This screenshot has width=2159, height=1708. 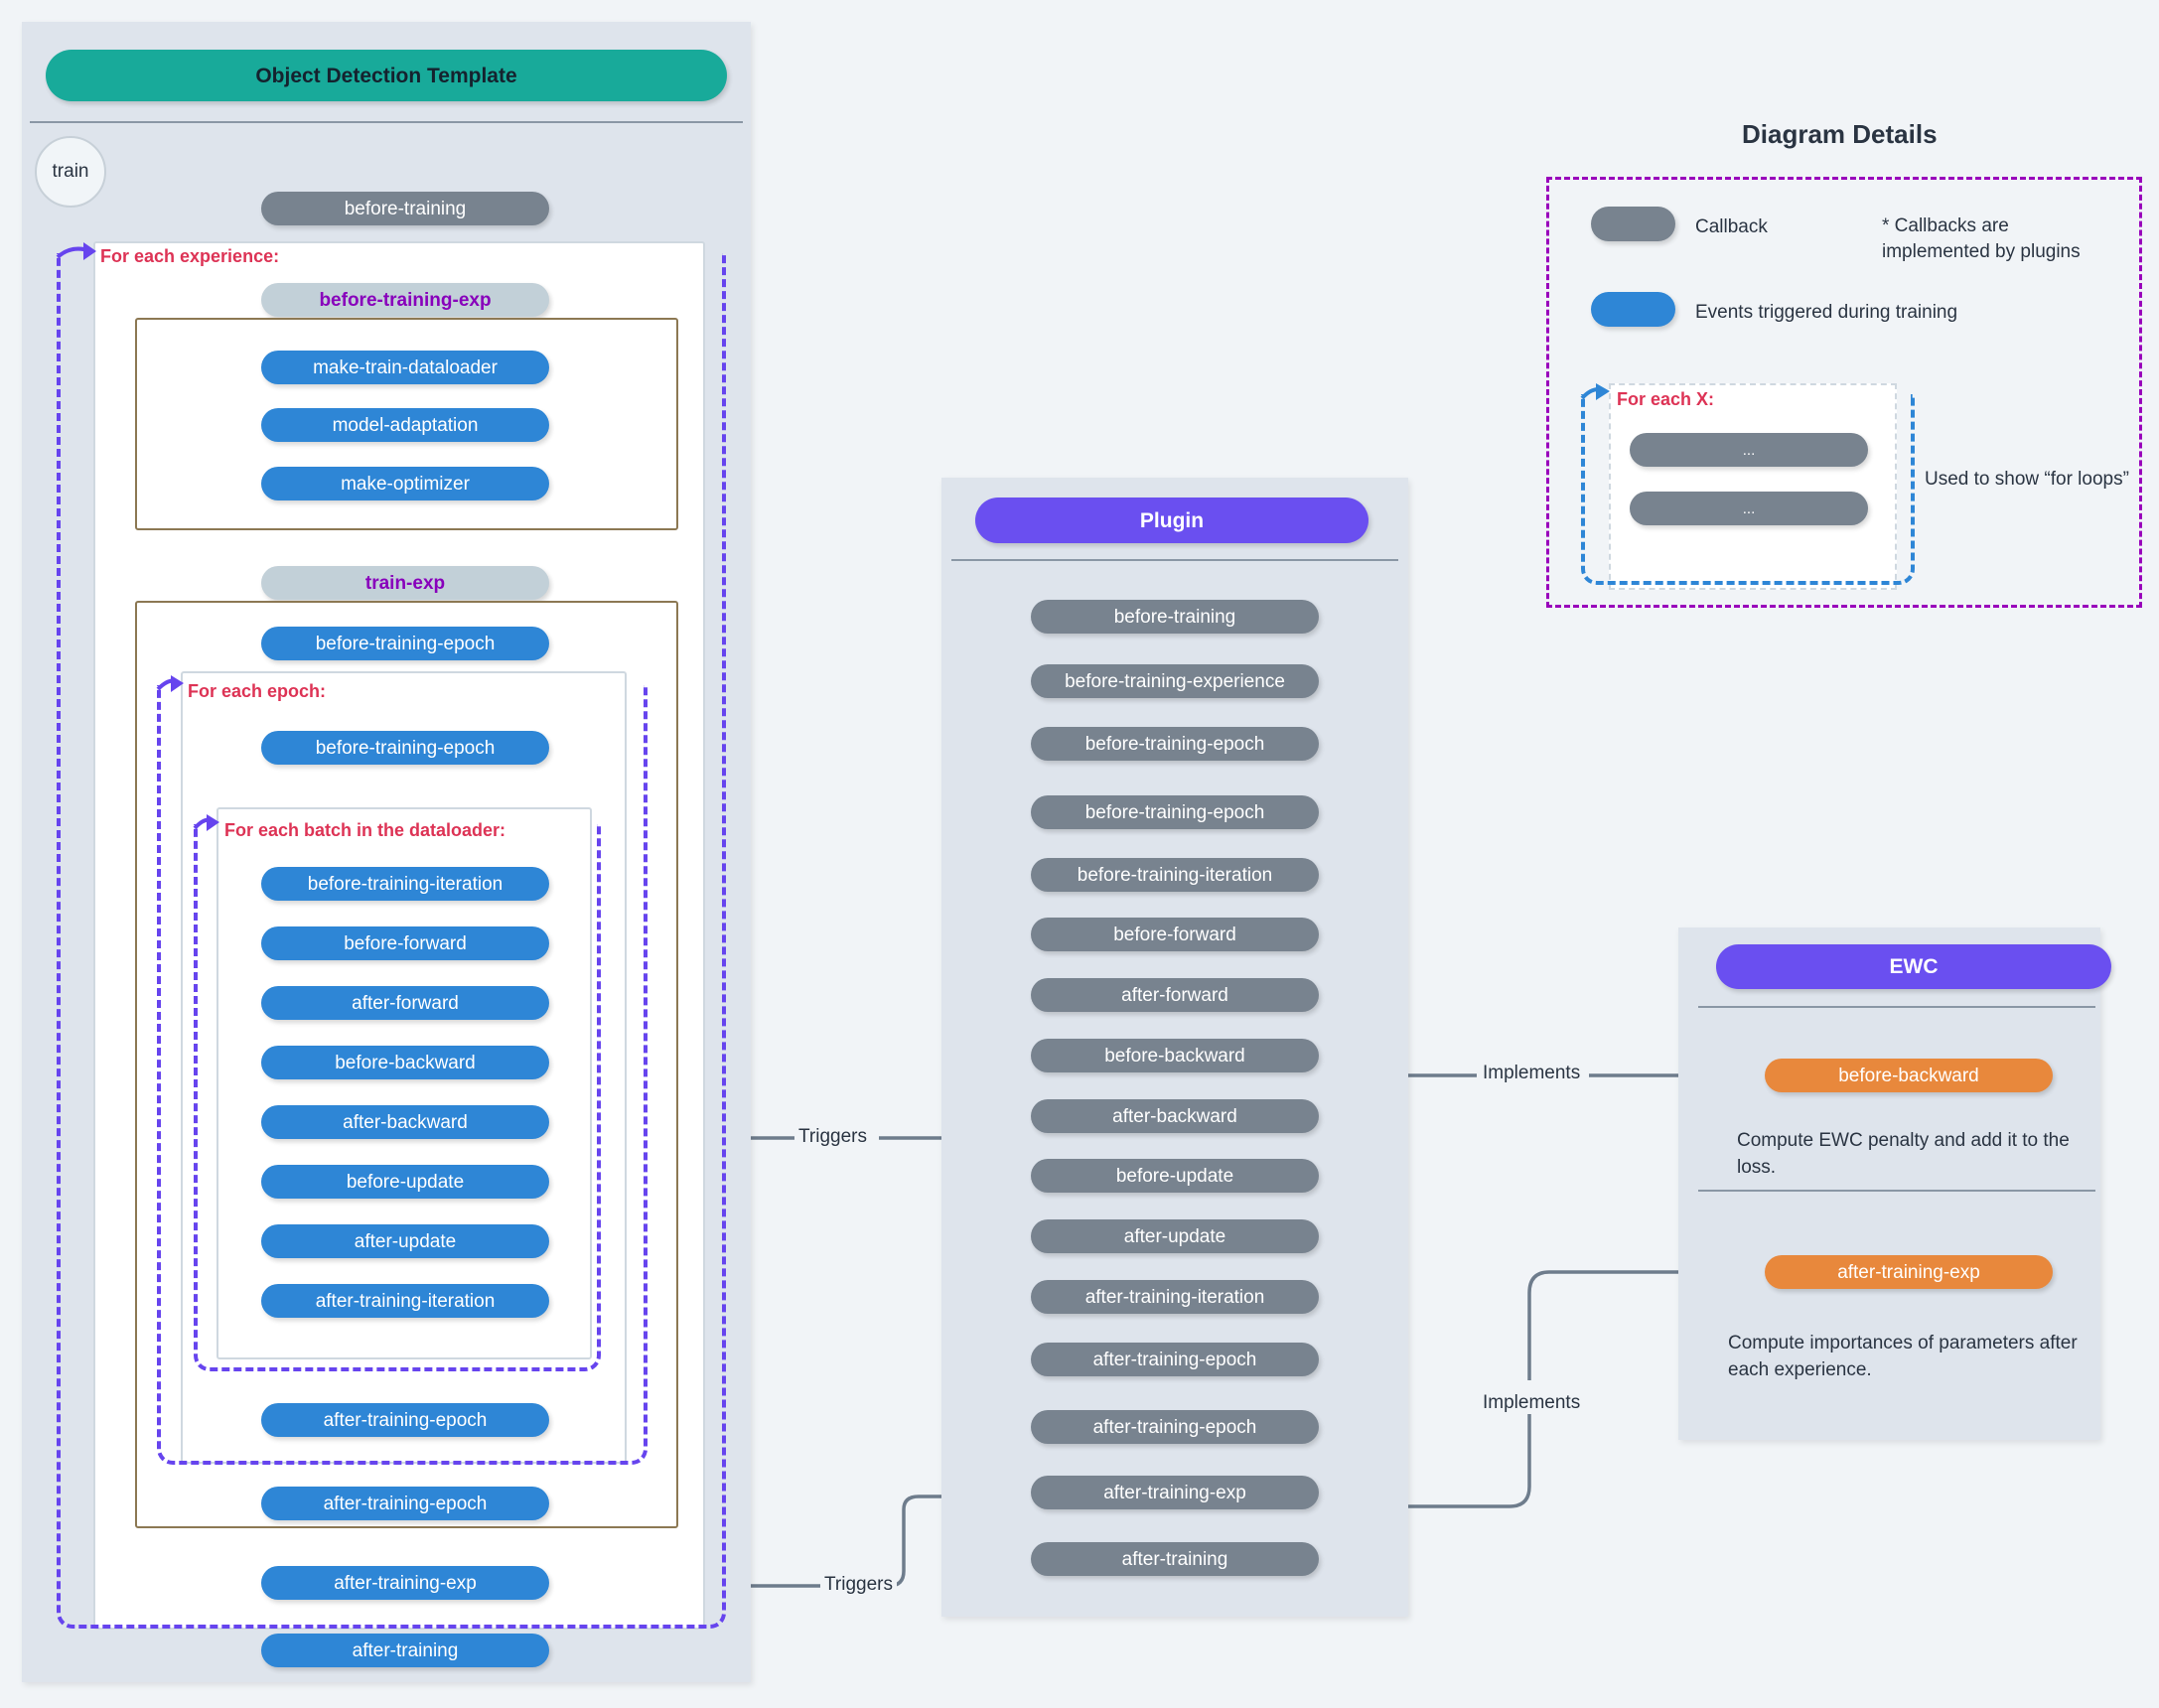 I want to click on legend-label-callback: Callback, so click(x=1731, y=226).